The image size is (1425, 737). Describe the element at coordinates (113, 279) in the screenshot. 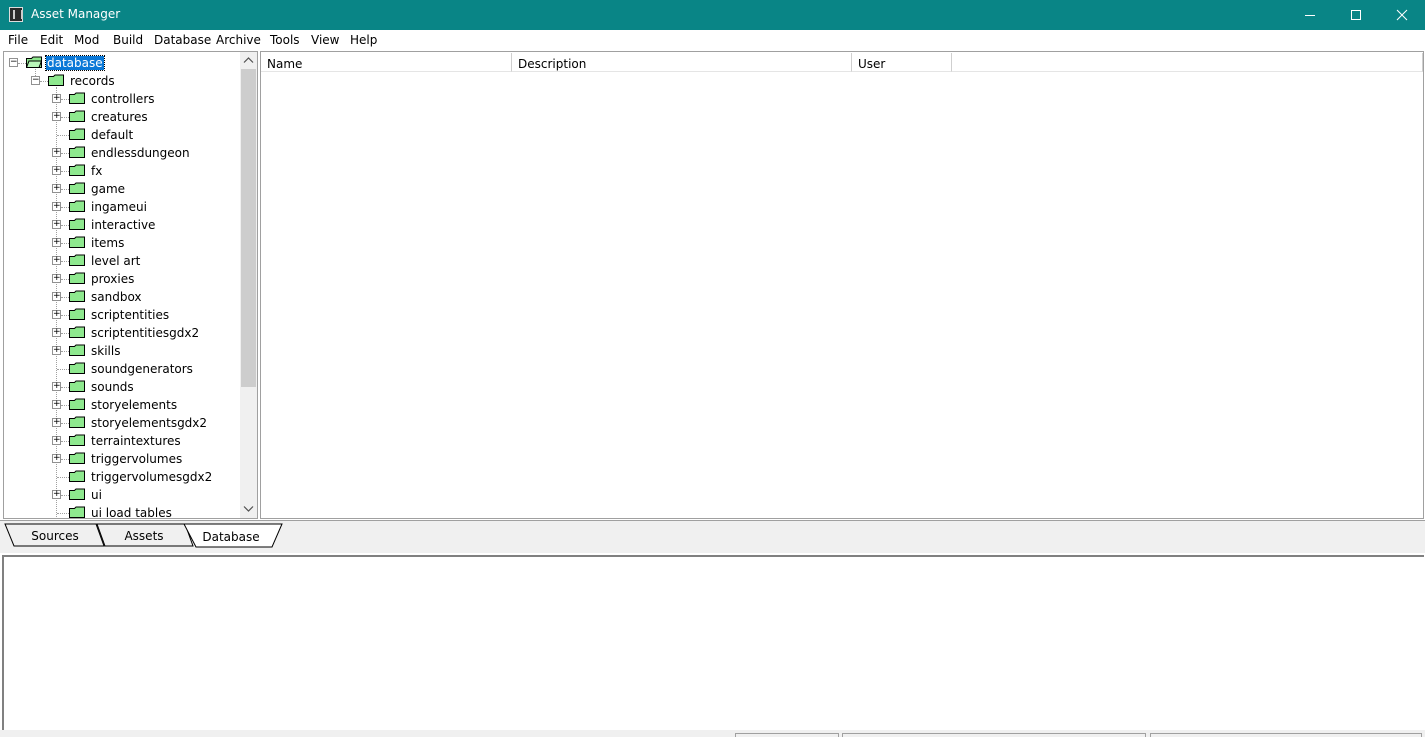

I see `tree-label-proxies: proxies` at that location.